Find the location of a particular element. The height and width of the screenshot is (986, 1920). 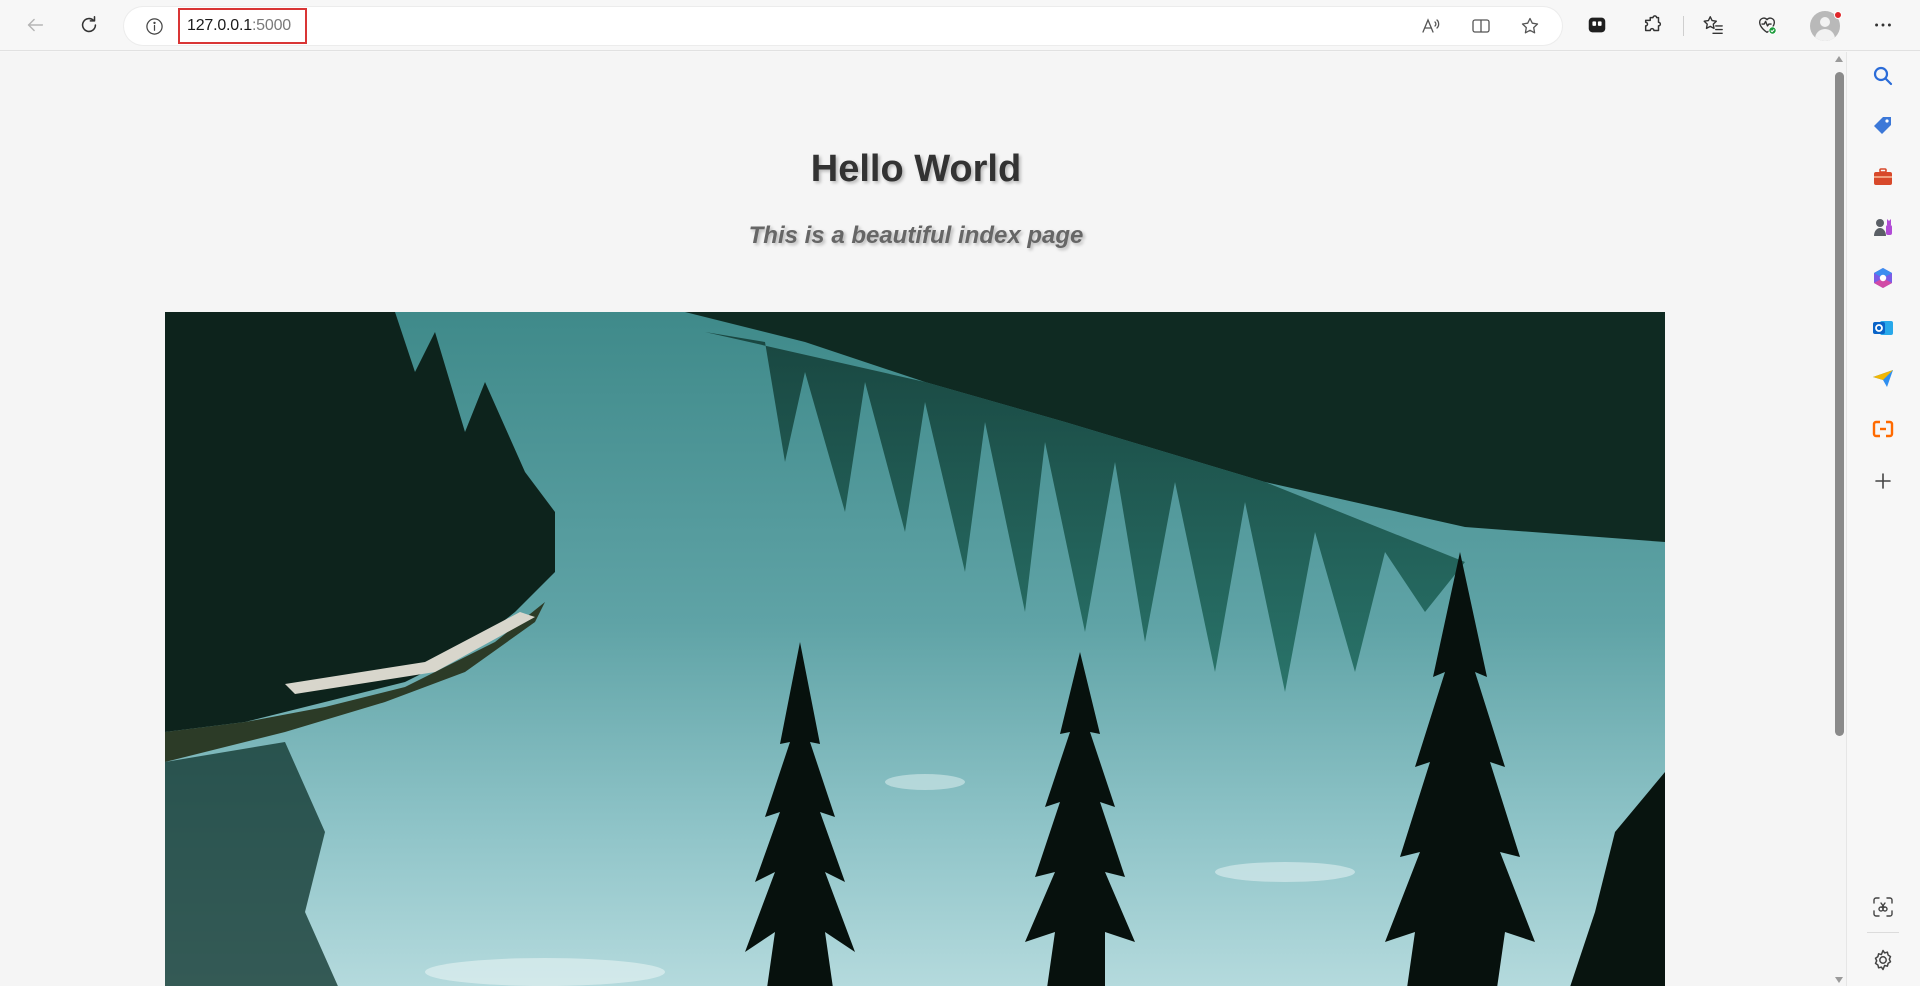

back-arrow-icon is located at coordinates (35, 25).